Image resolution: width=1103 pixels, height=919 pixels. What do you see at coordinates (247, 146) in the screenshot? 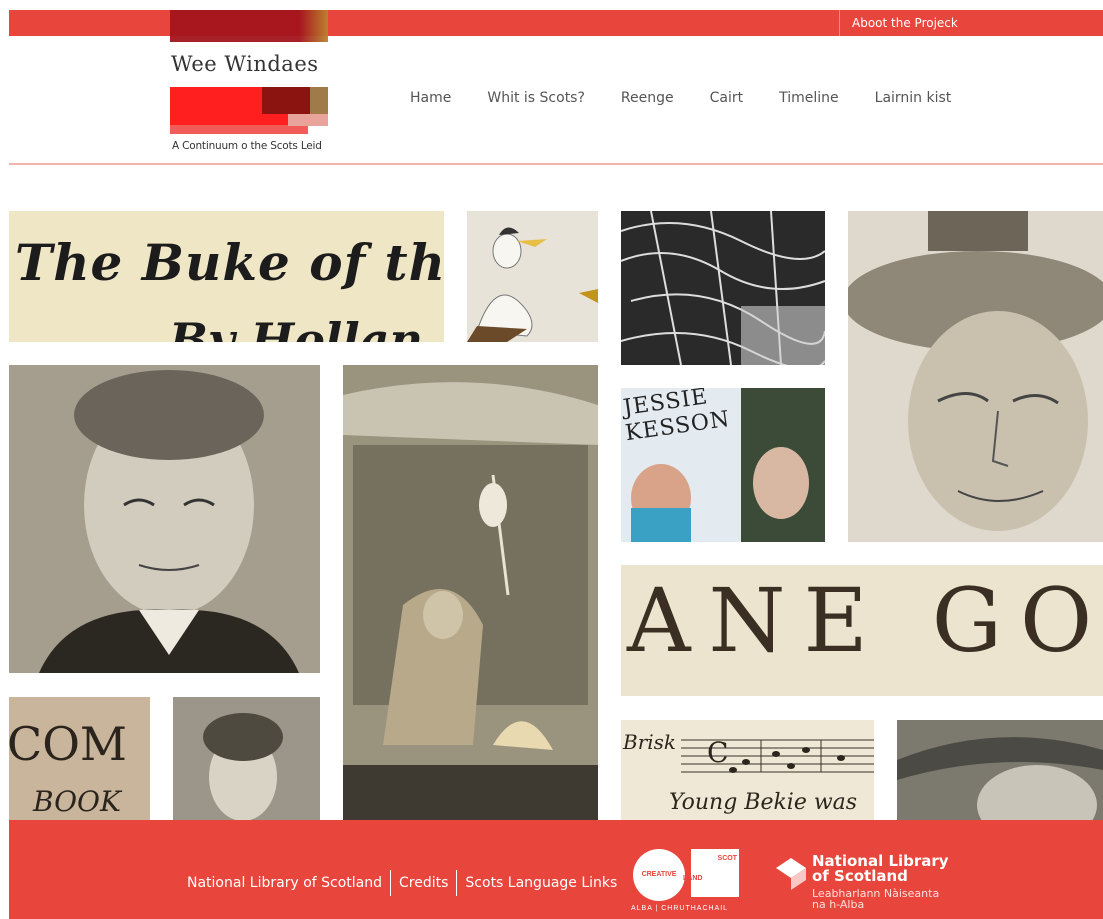
I see `site-tagline: A Continuum o the Scots Leid` at bounding box center [247, 146].